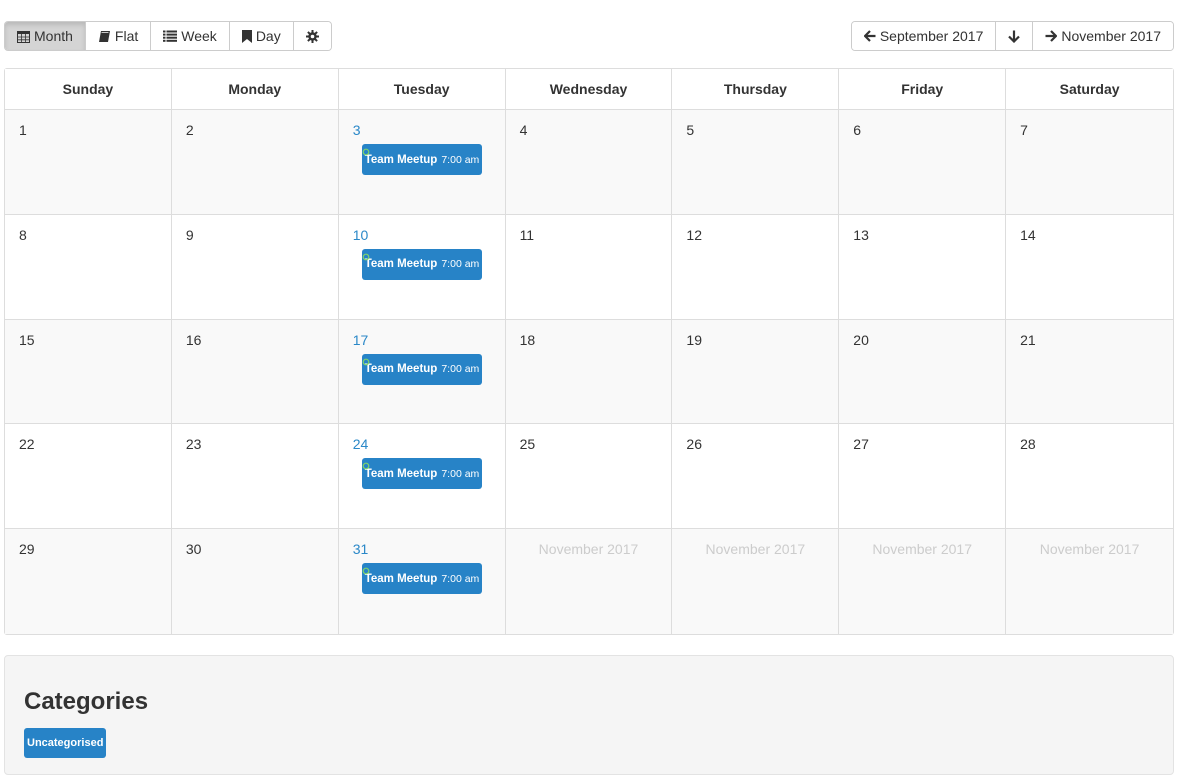  Describe the element at coordinates (861, 339) in the screenshot. I see `day-number: 20` at that location.